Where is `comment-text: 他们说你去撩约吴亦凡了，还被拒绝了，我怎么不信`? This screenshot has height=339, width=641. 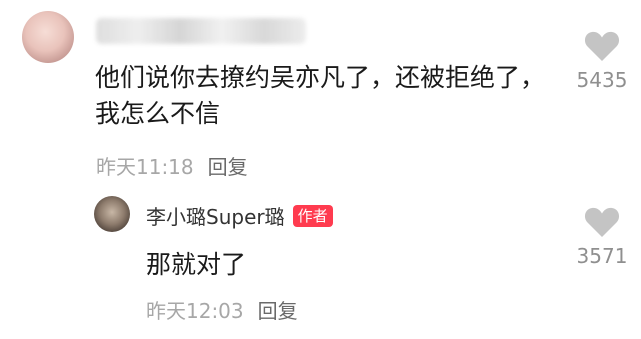 comment-text: 他们说你去撩约吴亦凡了，还被拒绝了，我怎么不信 is located at coordinates (320, 95).